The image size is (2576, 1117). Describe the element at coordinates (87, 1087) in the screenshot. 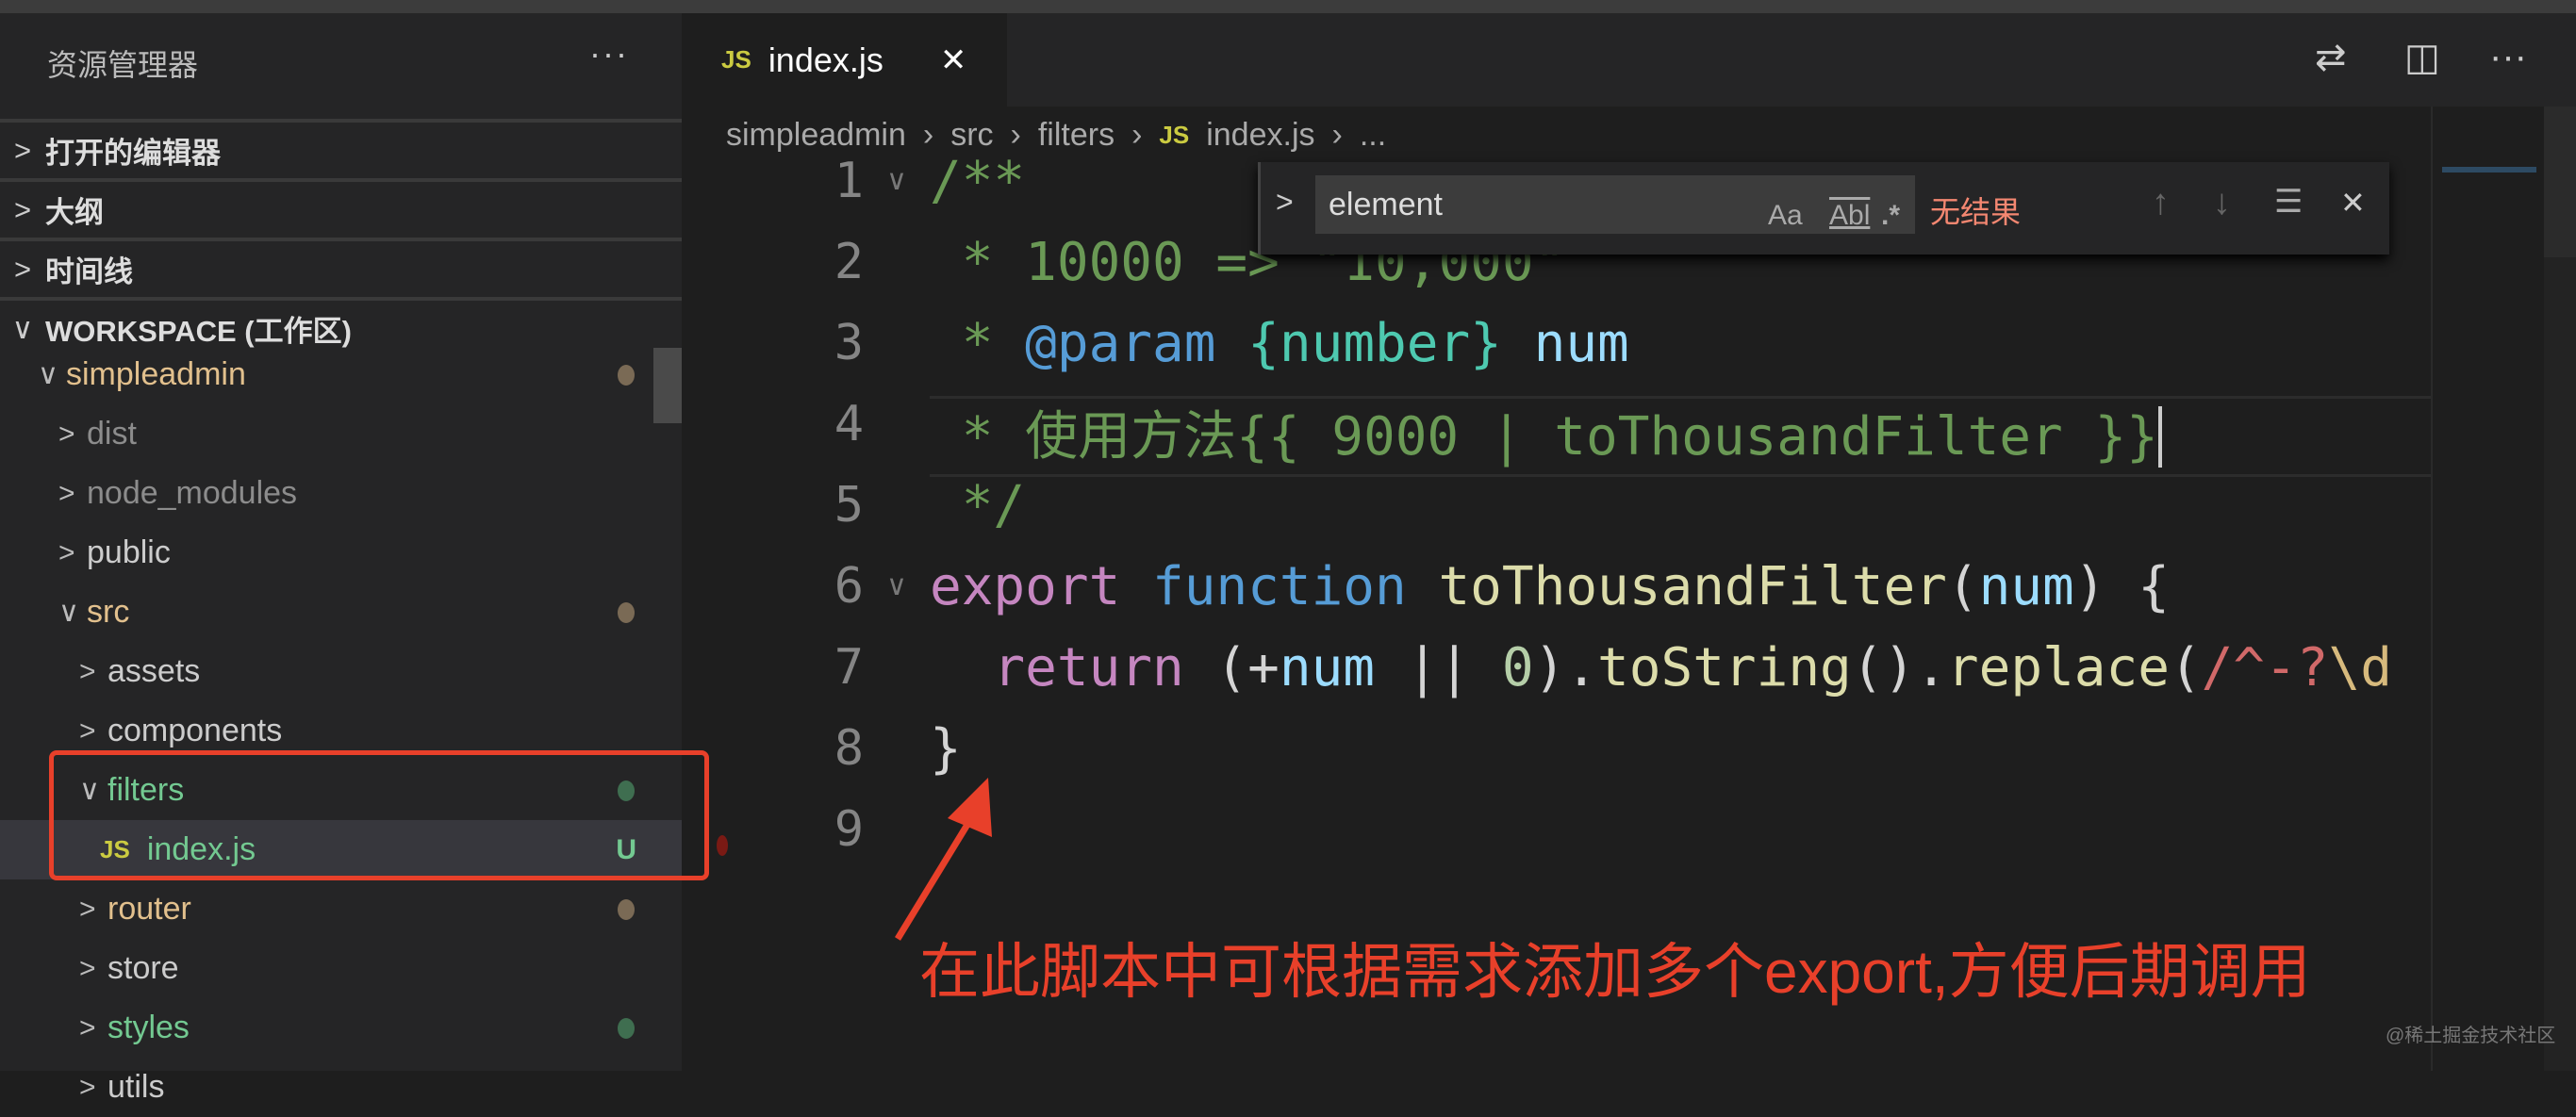

I see `chevron-icon: >` at that location.